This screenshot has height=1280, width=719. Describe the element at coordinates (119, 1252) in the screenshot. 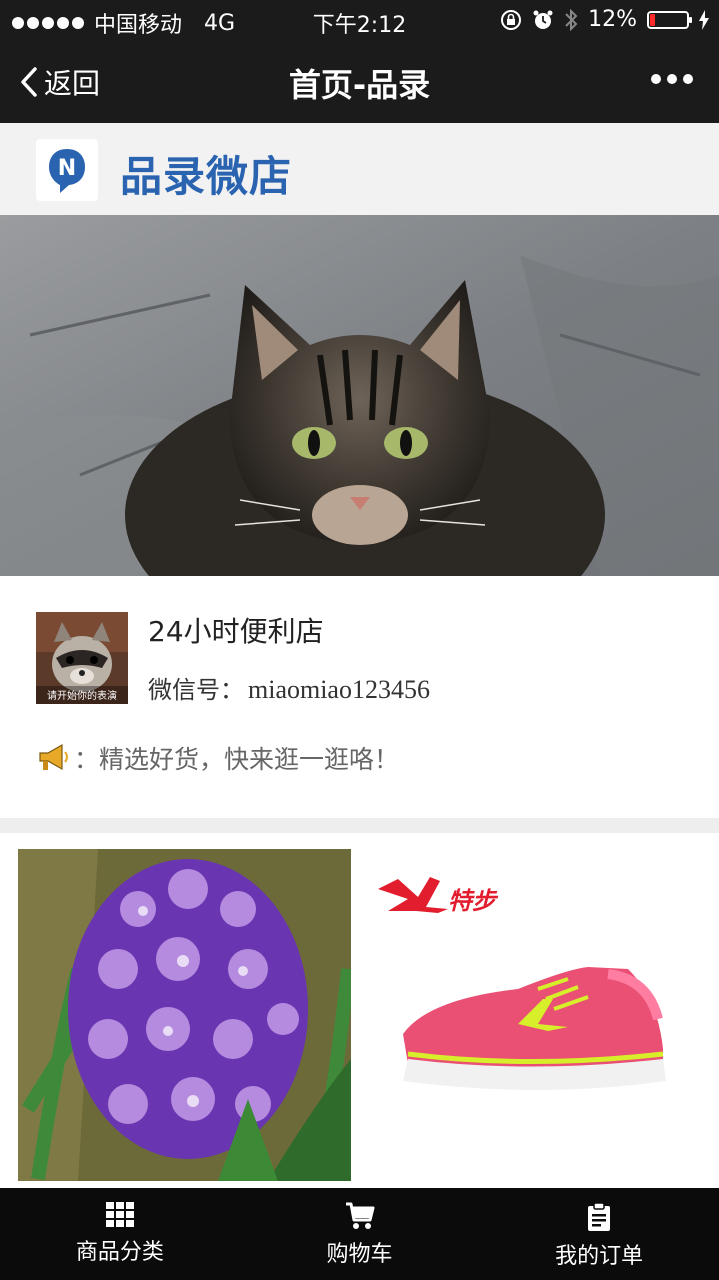

I see `tab-label: 商品分类` at that location.